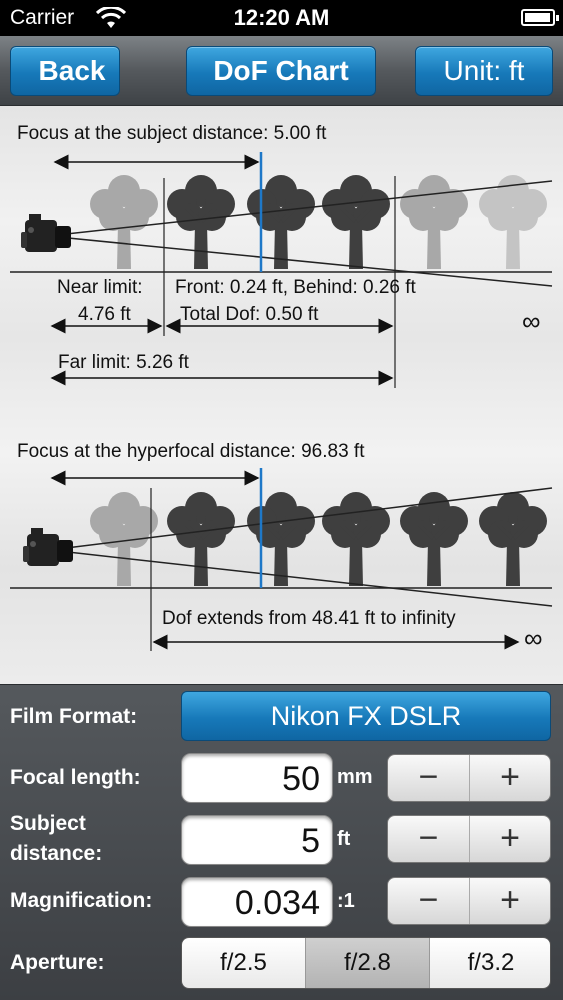 Image resolution: width=563 pixels, height=1000 pixels. Describe the element at coordinates (346, 901) in the screenshot. I see `magnification-unit: :1` at that location.